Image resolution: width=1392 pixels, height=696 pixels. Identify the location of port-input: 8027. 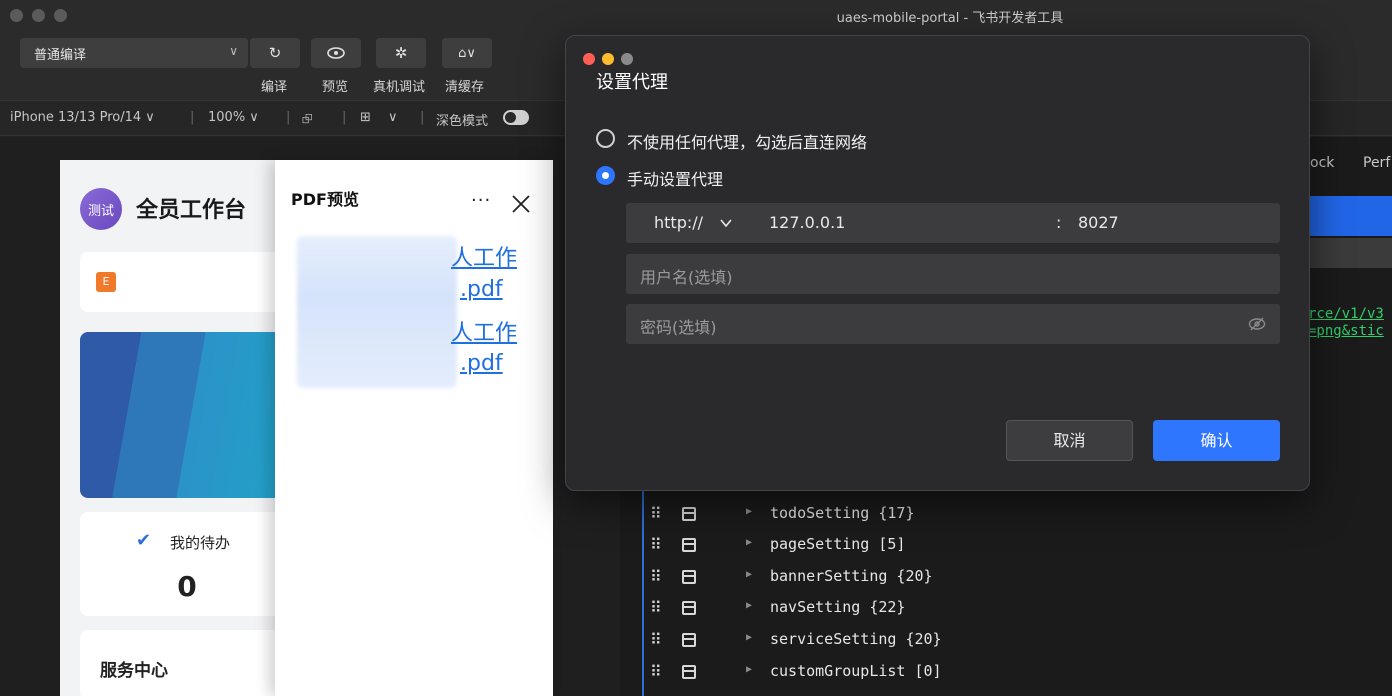
(1098, 222).